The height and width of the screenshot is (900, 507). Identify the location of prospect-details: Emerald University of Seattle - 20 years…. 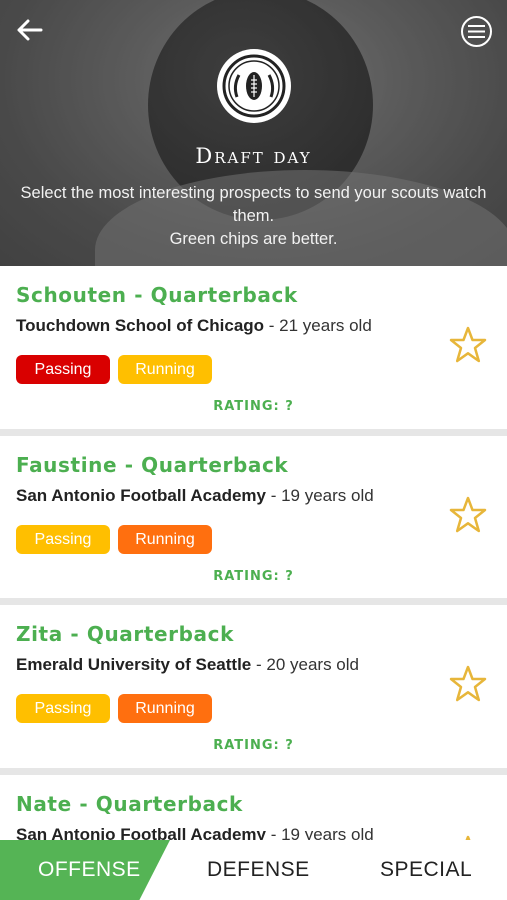
(187, 665).